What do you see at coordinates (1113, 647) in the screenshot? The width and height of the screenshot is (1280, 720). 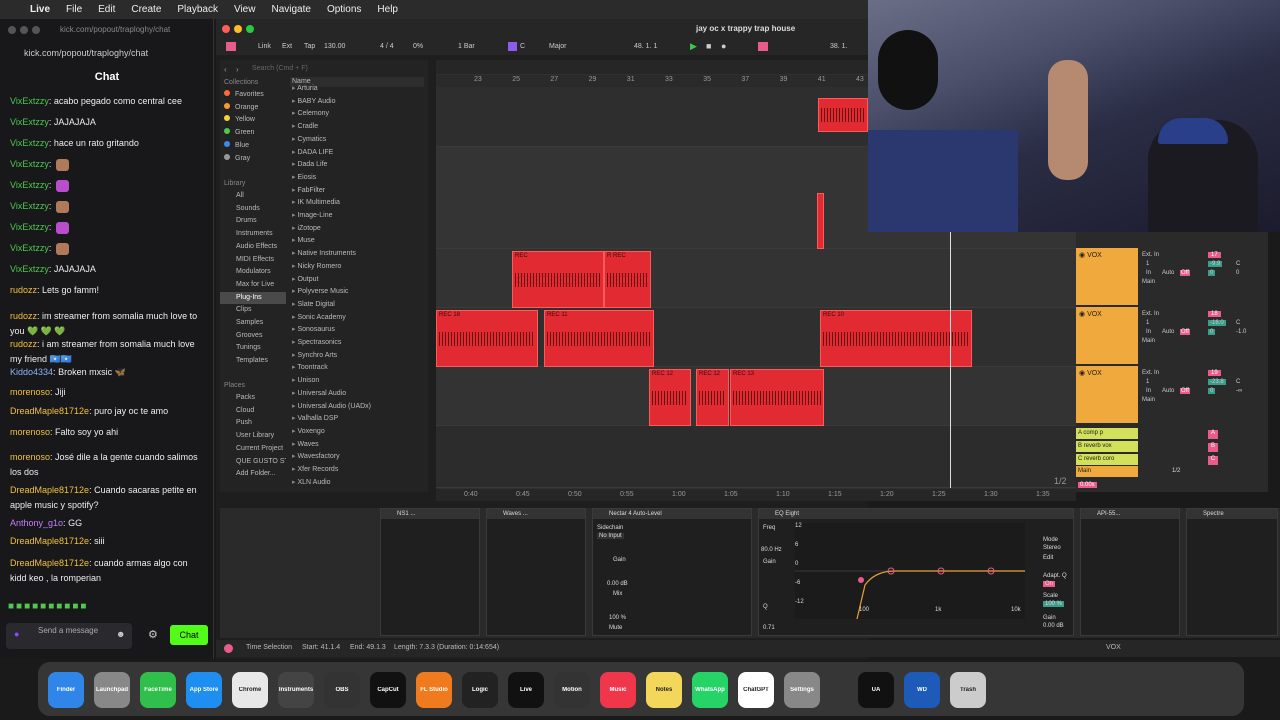 I see `selected-track: VOX` at bounding box center [1113, 647].